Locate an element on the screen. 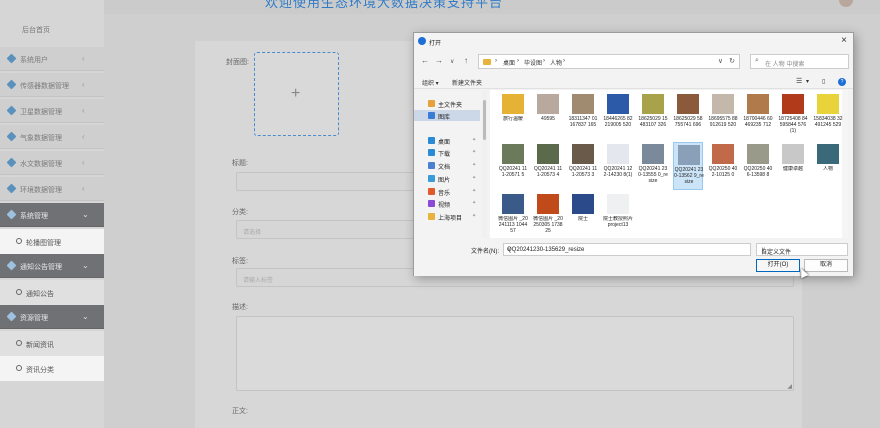 The width and height of the screenshot is (880, 428). nav-pane-item: 文档 ✦ is located at coordinates (447, 165).